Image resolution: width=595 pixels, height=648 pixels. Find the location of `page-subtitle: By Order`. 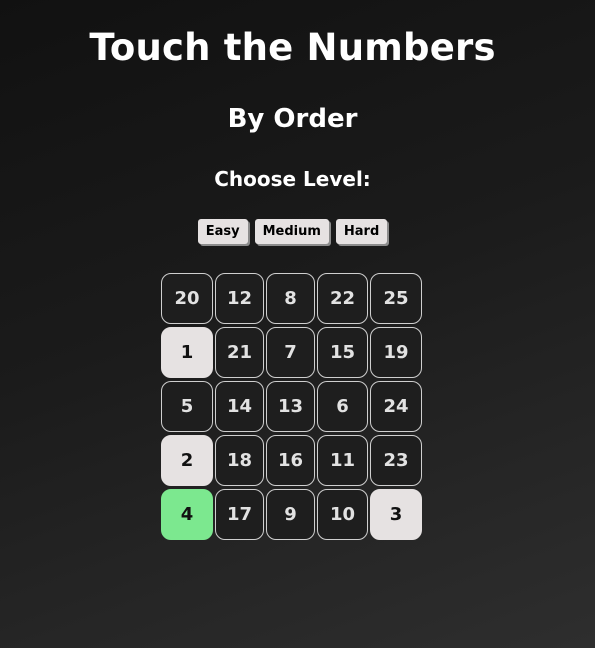

page-subtitle: By Order is located at coordinates (292, 119).